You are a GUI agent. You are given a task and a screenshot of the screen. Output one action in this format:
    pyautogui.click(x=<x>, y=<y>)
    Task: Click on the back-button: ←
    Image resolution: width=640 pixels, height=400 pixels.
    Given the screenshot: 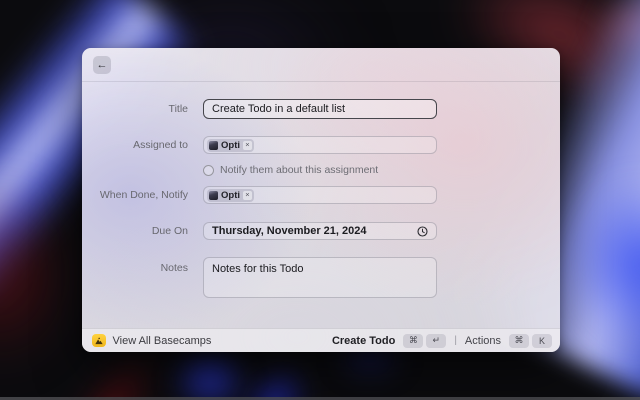 What is the action you would take?
    pyautogui.click(x=102, y=65)
    